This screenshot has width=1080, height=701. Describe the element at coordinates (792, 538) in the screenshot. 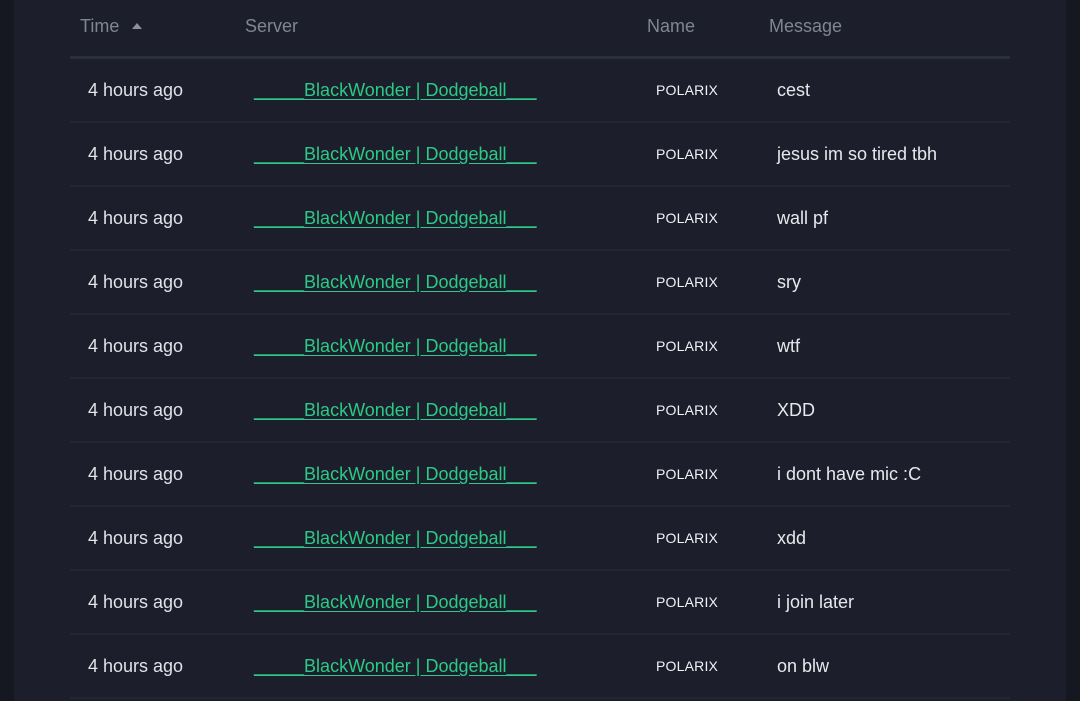

I see `row-message: xdd` at that location.